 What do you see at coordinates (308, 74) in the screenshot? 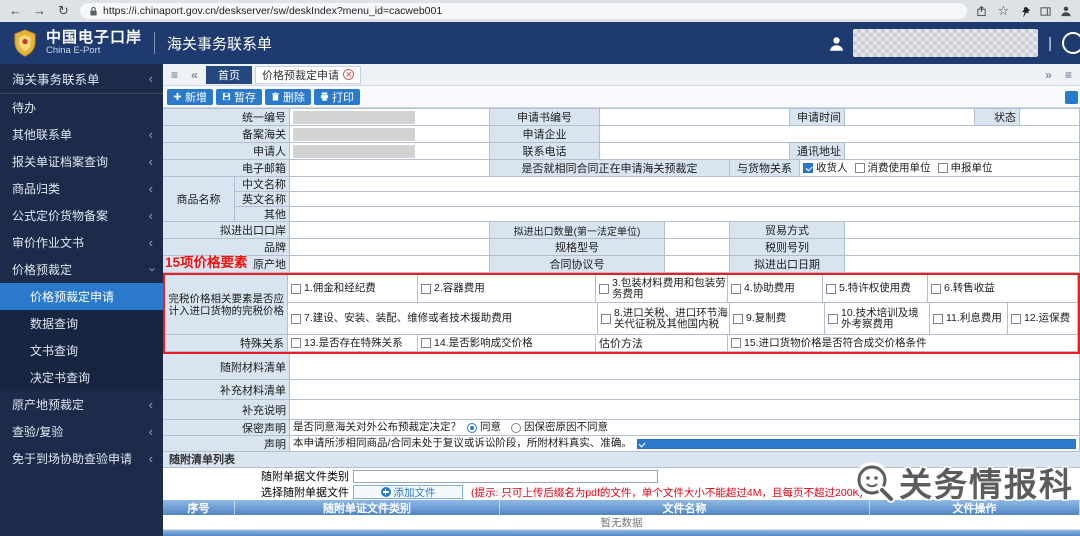
I see `tab-price-preruling-apply: 价格预裁定申请` at bounding box center [308, 74].